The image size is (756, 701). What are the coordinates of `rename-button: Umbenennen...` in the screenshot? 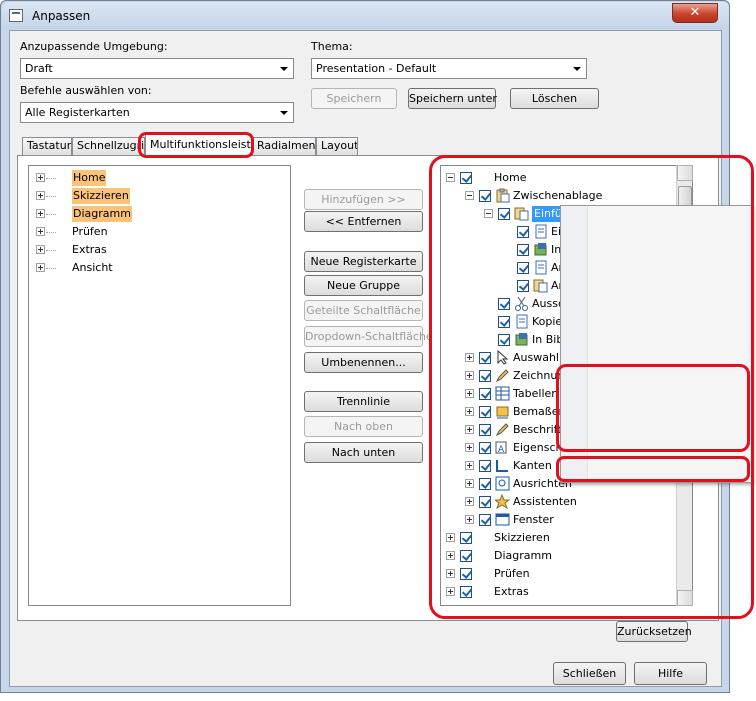 It's located at (363, 362).